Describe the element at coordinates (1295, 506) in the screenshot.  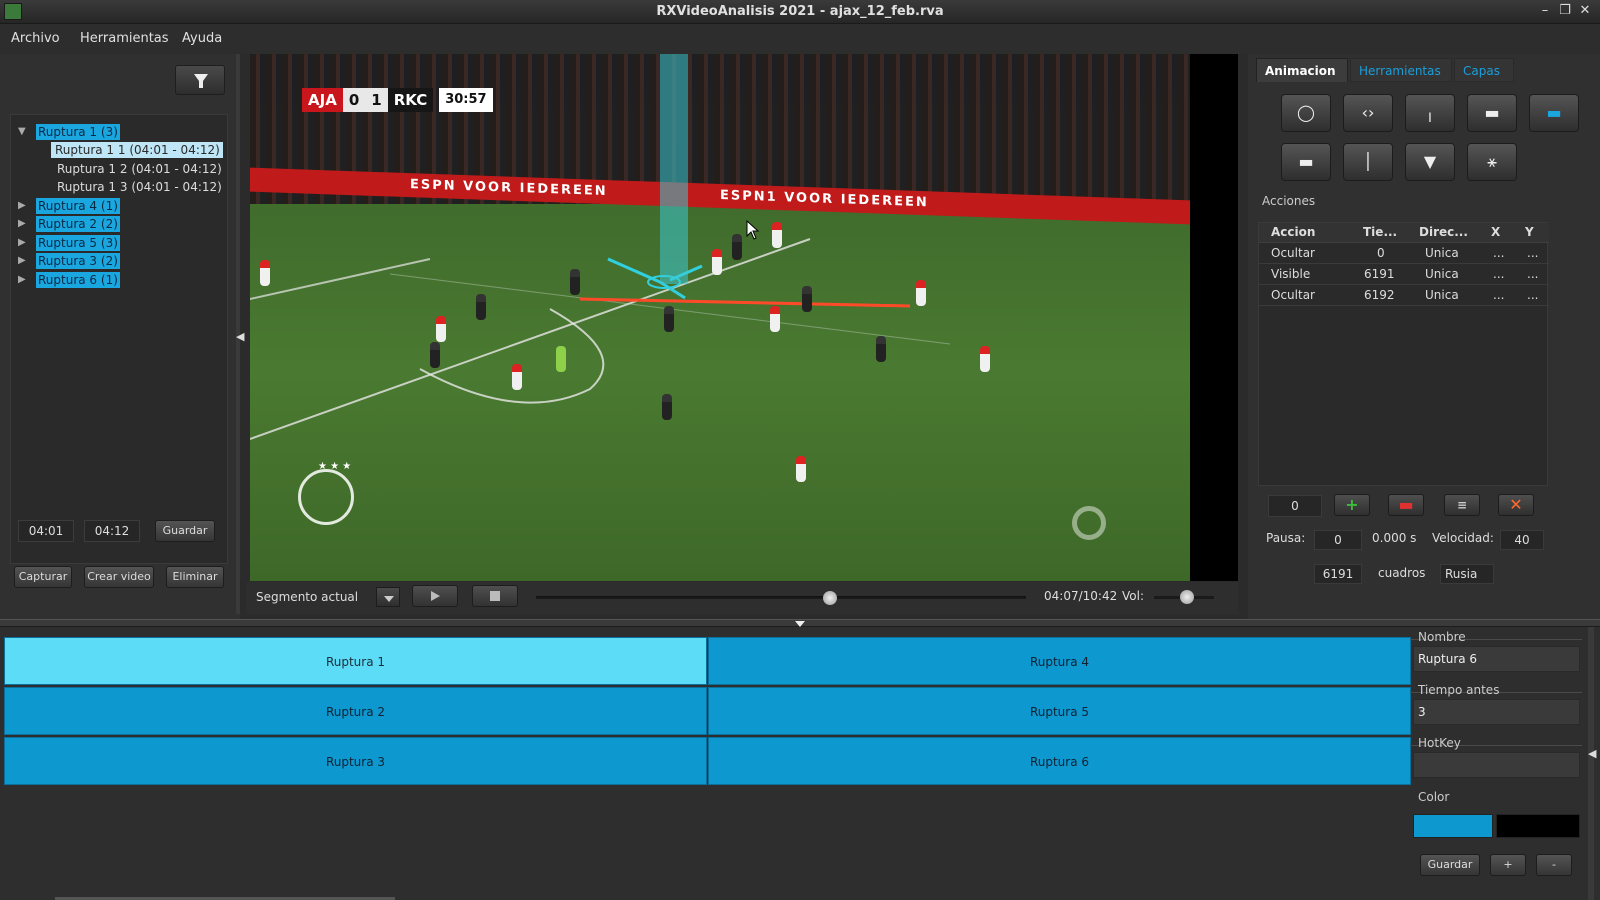
I see `action-counter: 0` at that location.